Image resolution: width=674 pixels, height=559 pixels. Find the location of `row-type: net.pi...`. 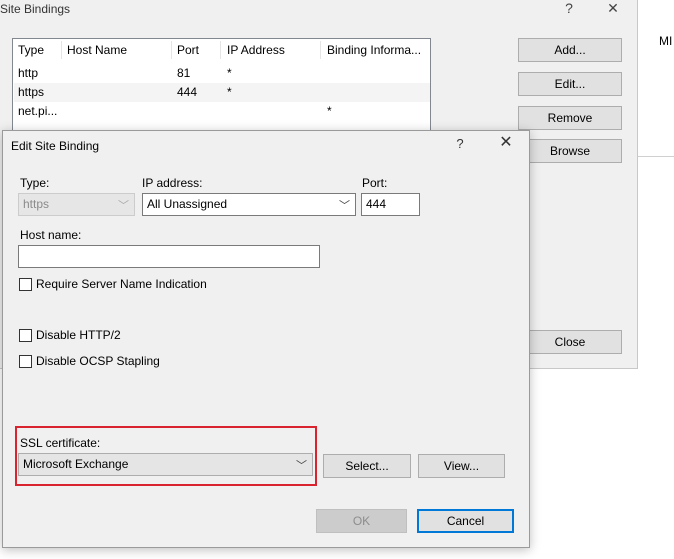

row-type: net.pi... is located at coordinates (38, 111).